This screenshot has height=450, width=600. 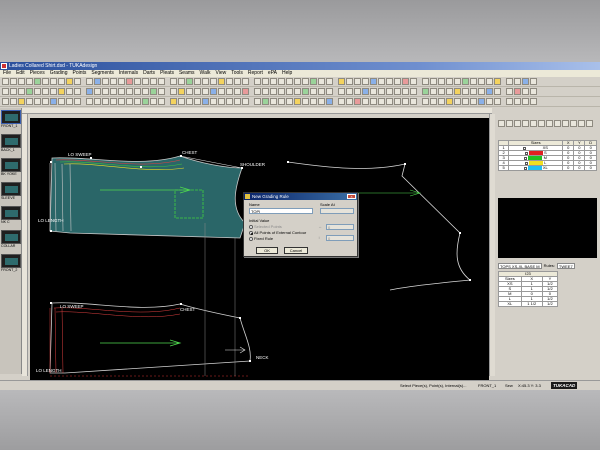 I want to click on size-checkbox, so click(x=525, y=168).